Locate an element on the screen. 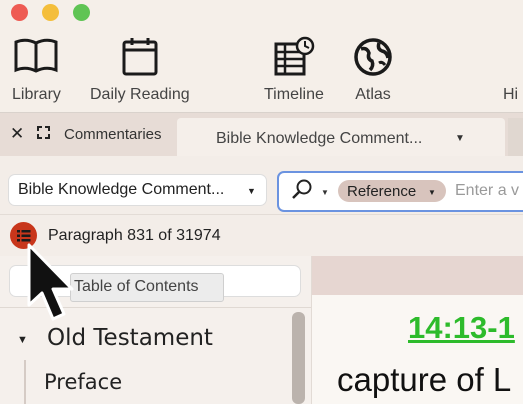  close-window-button is located at coordinates (19, 12).